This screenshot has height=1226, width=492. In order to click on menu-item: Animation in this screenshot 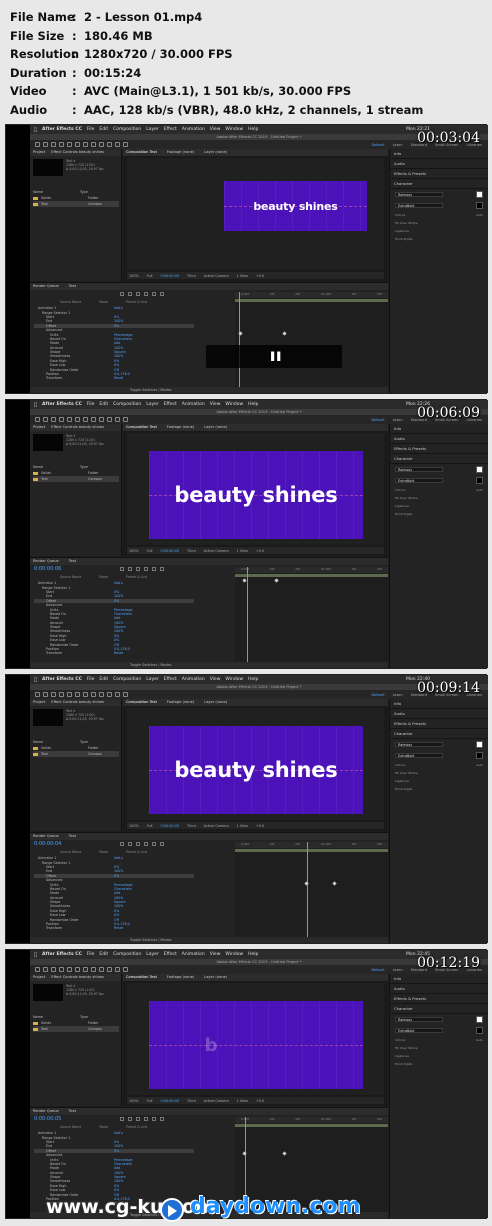, I will do `click(193, 954)`.